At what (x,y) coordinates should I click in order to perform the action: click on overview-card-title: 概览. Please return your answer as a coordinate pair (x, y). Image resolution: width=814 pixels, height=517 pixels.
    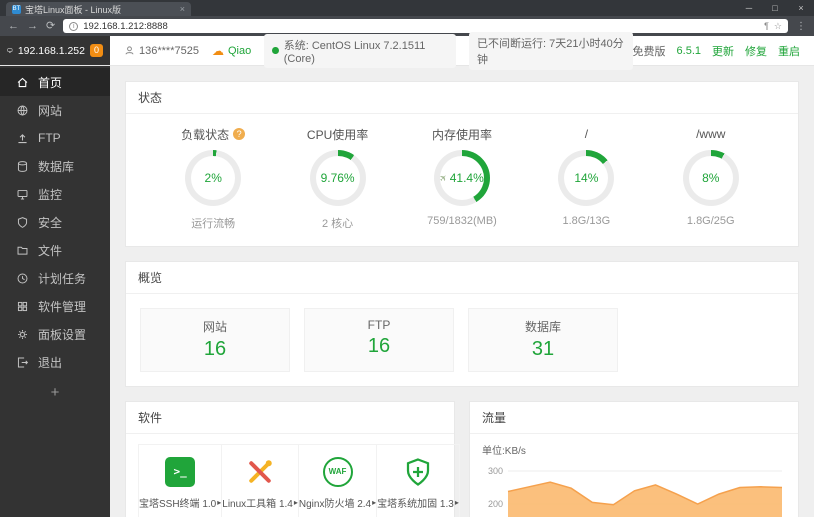
    Looking at the image, I should click on (462, 278).